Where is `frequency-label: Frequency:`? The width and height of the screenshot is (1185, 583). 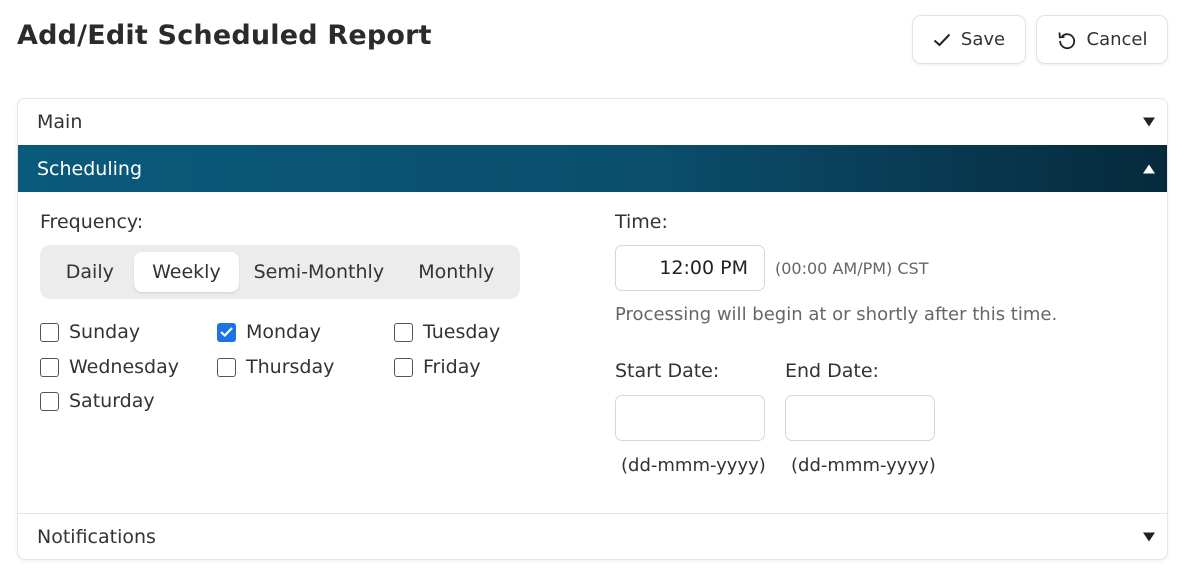 frequency-label: Frequency: is located at coordinates (92, 222).